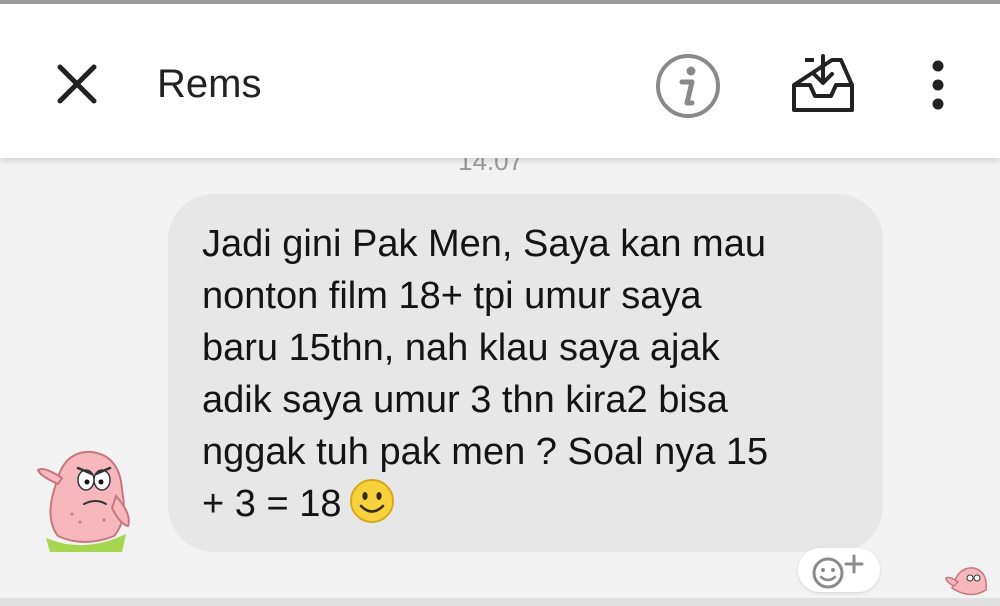 The image size is (1000, 606). I want to click on add-reaction-button, so click(839, 570).